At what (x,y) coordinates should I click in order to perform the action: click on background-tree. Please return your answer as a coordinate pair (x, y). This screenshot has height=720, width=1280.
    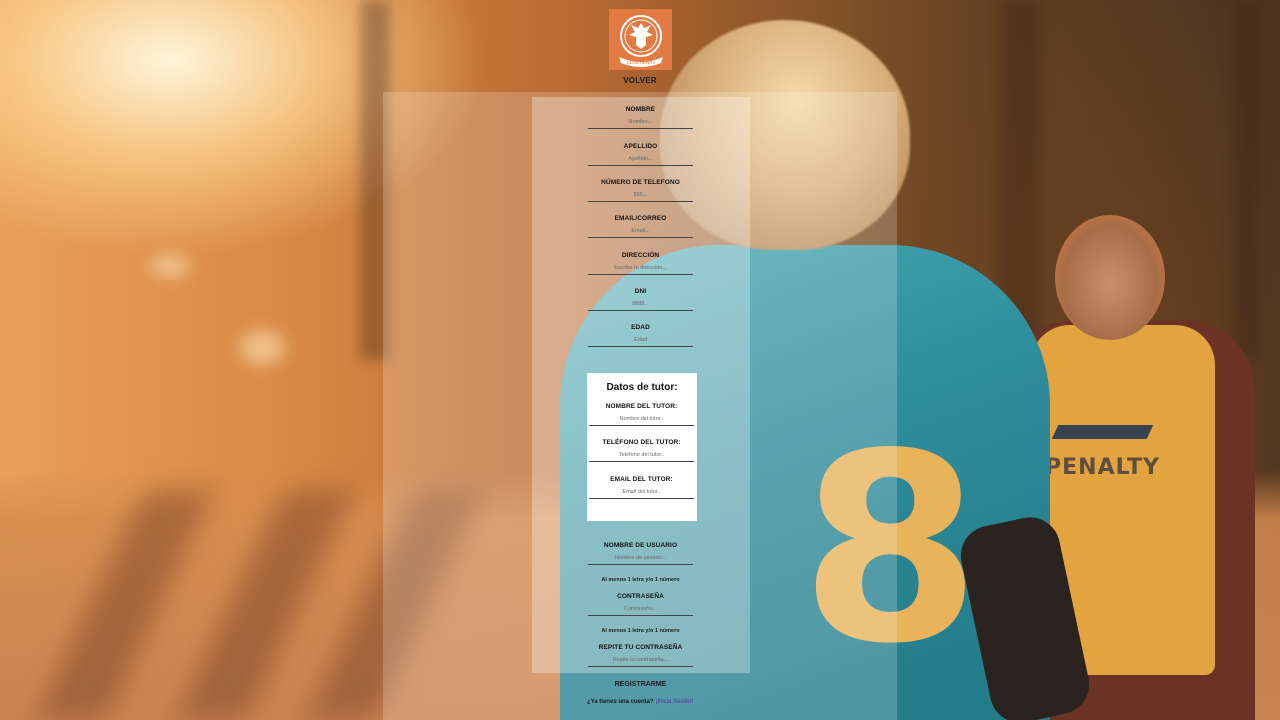
    Looking at the image, I should click on (1247, 180).